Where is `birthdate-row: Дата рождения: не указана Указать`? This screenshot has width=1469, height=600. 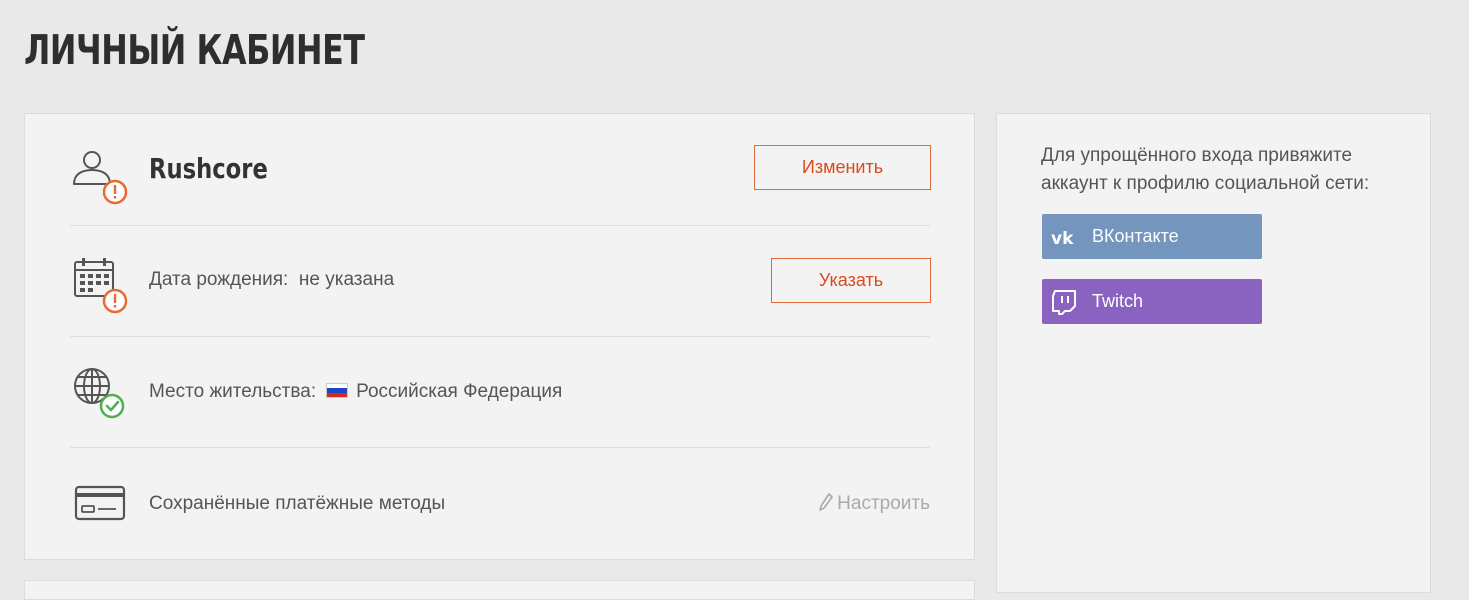
birthdate-row: Дата рождения: не указана Указать is located at coordinates (500, 281).